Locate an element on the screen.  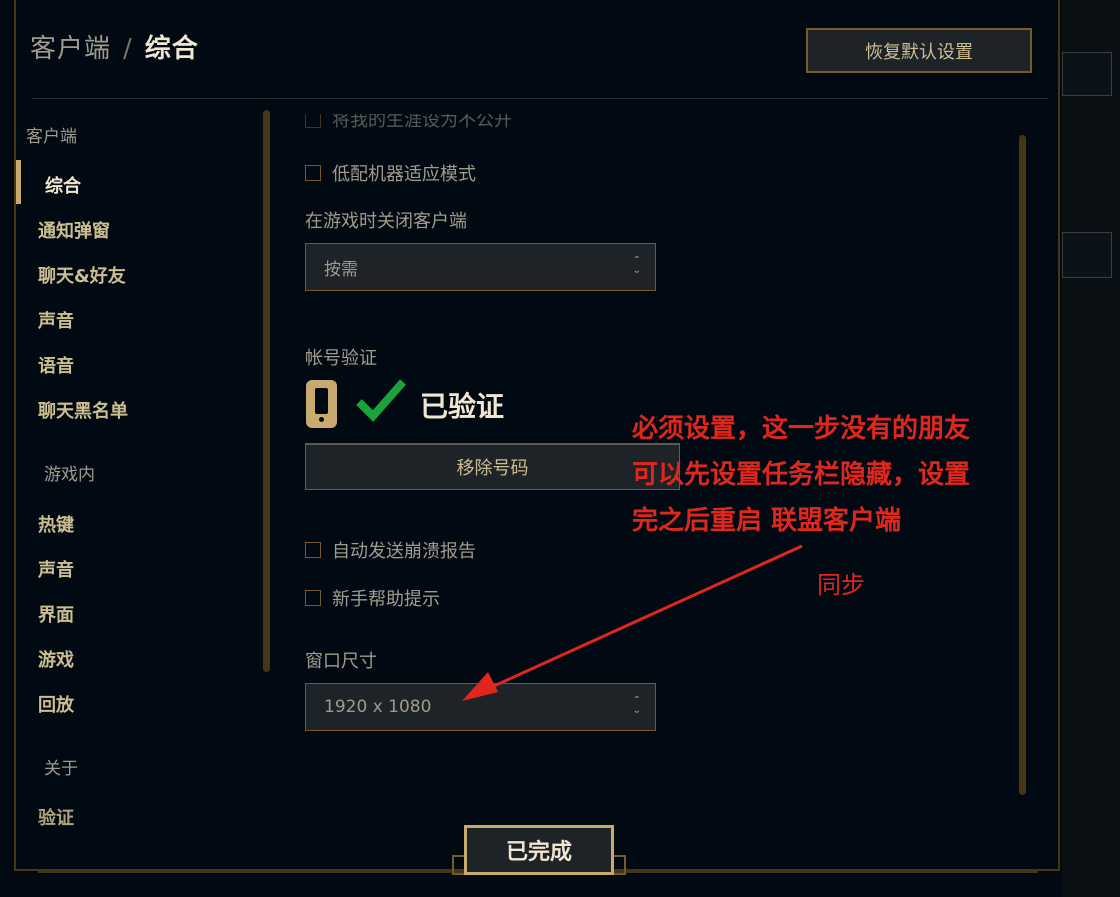
close-client-select: 按需 ⌃ ⌄ is located at coordinates (480, 267).